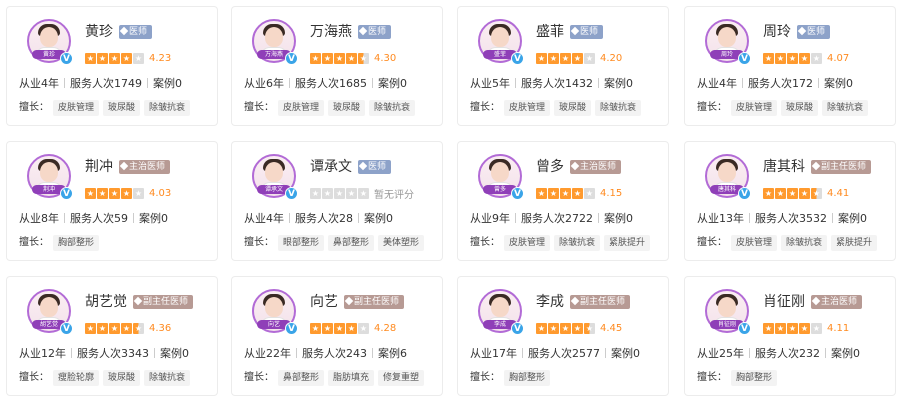  I want to click on specialties-row: 擅长： 瘦脸轮廓 玻尿酸 除皱抗衰, so click(105, 377).